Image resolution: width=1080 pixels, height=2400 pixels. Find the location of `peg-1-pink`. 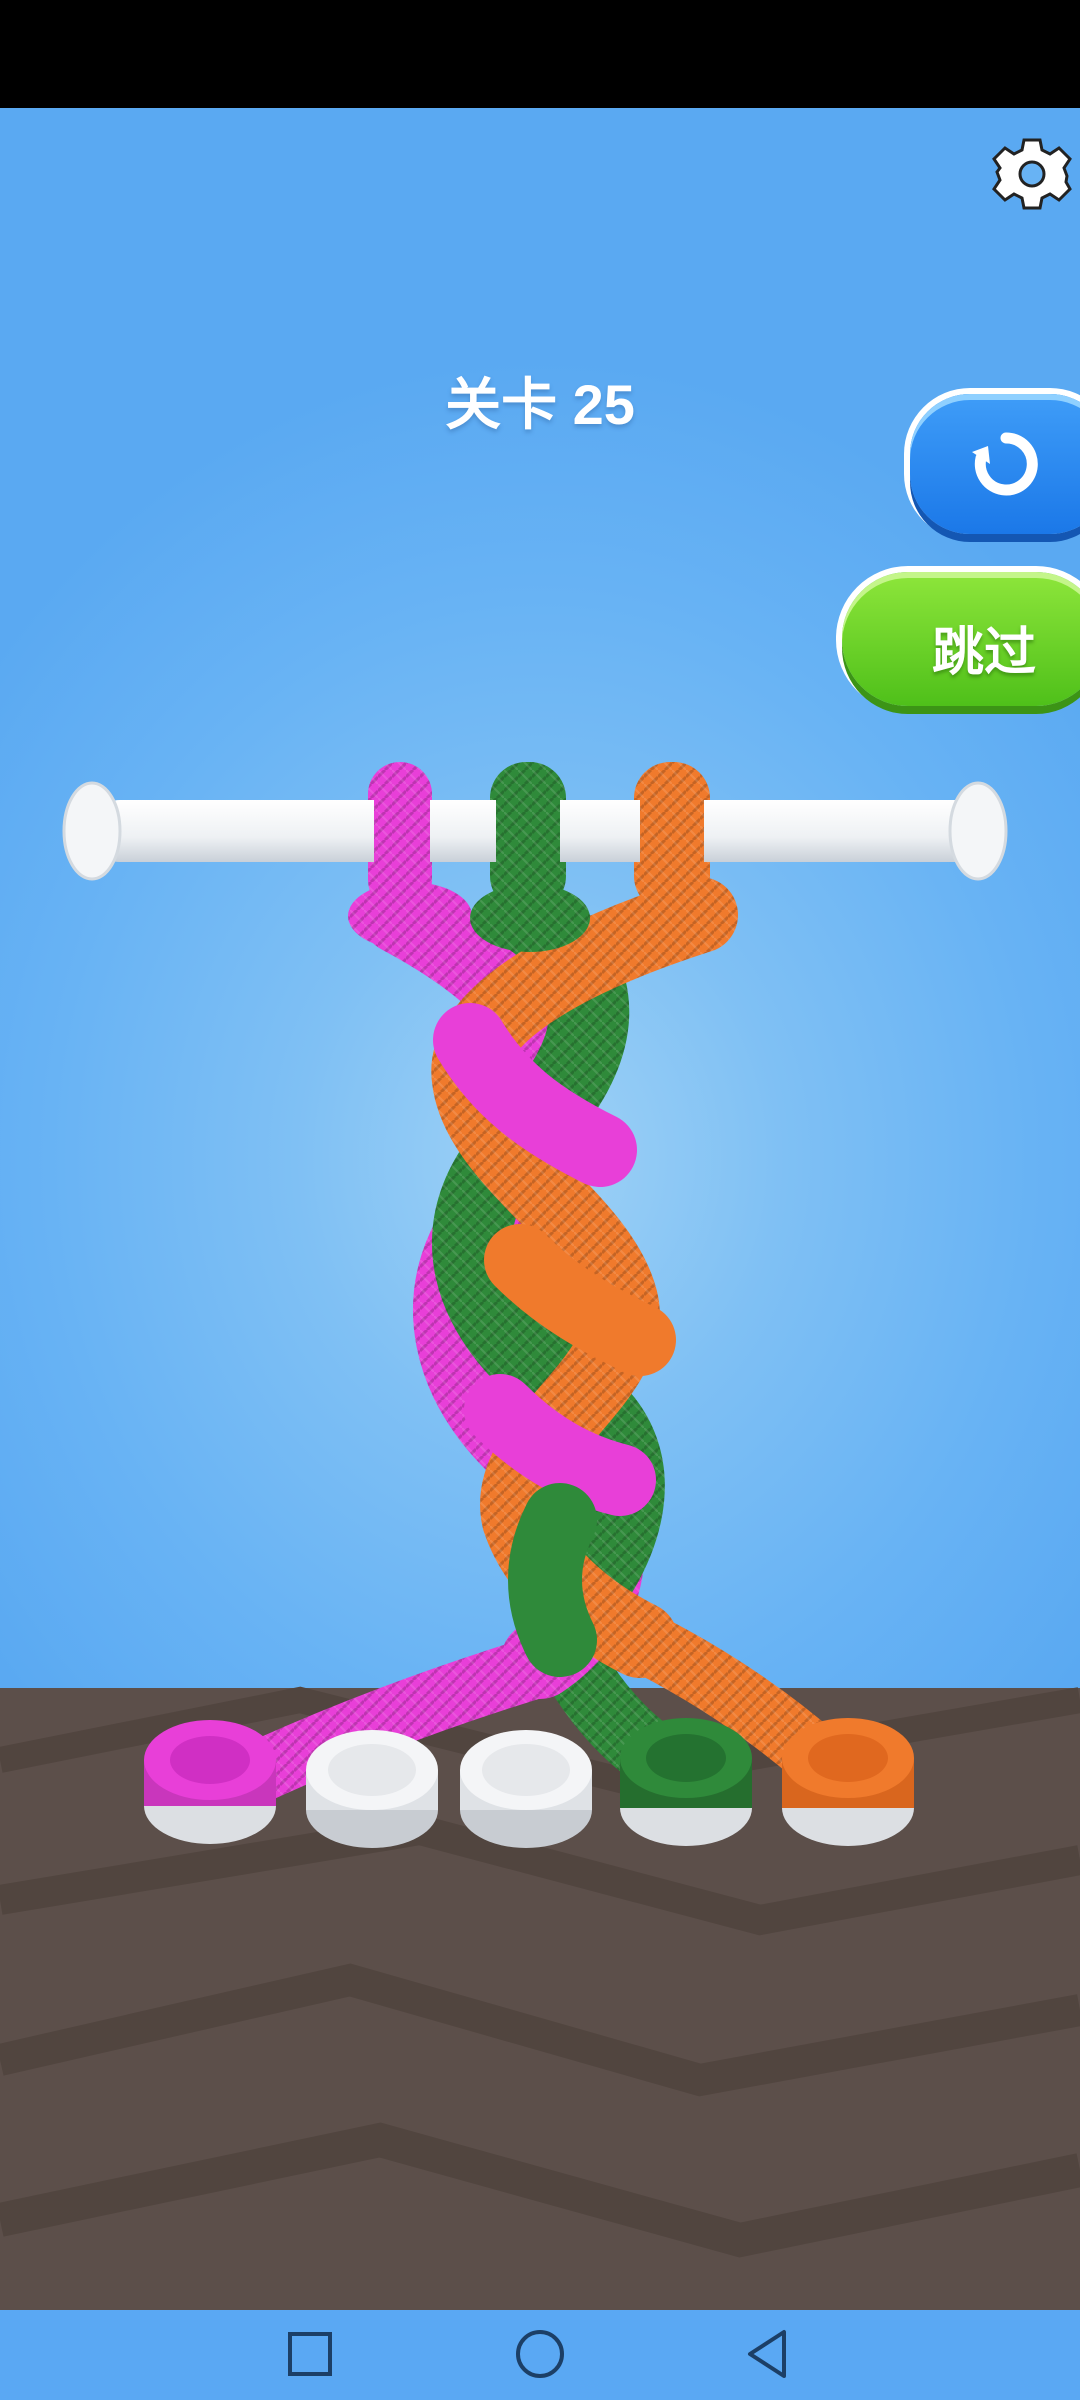

peg-1-pink is located at coordinates (210, 1782).